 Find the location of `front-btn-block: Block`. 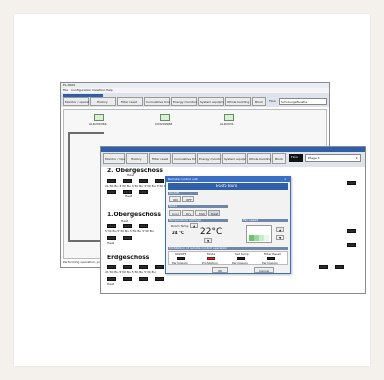

front-btn-block: Block is located at coordinates (279, 158).